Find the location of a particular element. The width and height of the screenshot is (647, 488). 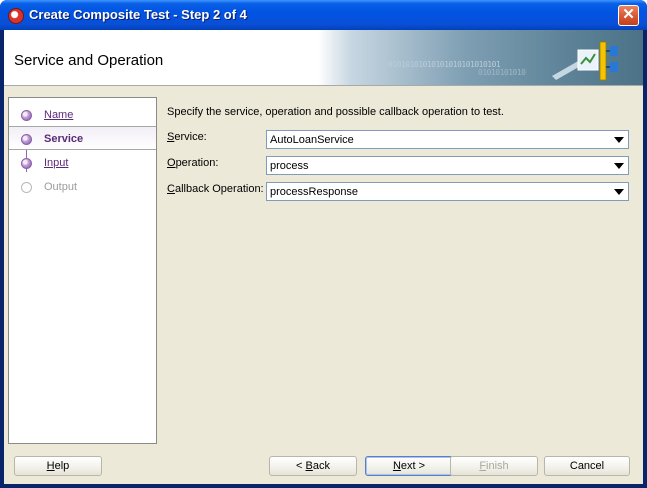

service-selected-value: AutoLoanService is located at coordinates (312, 140).